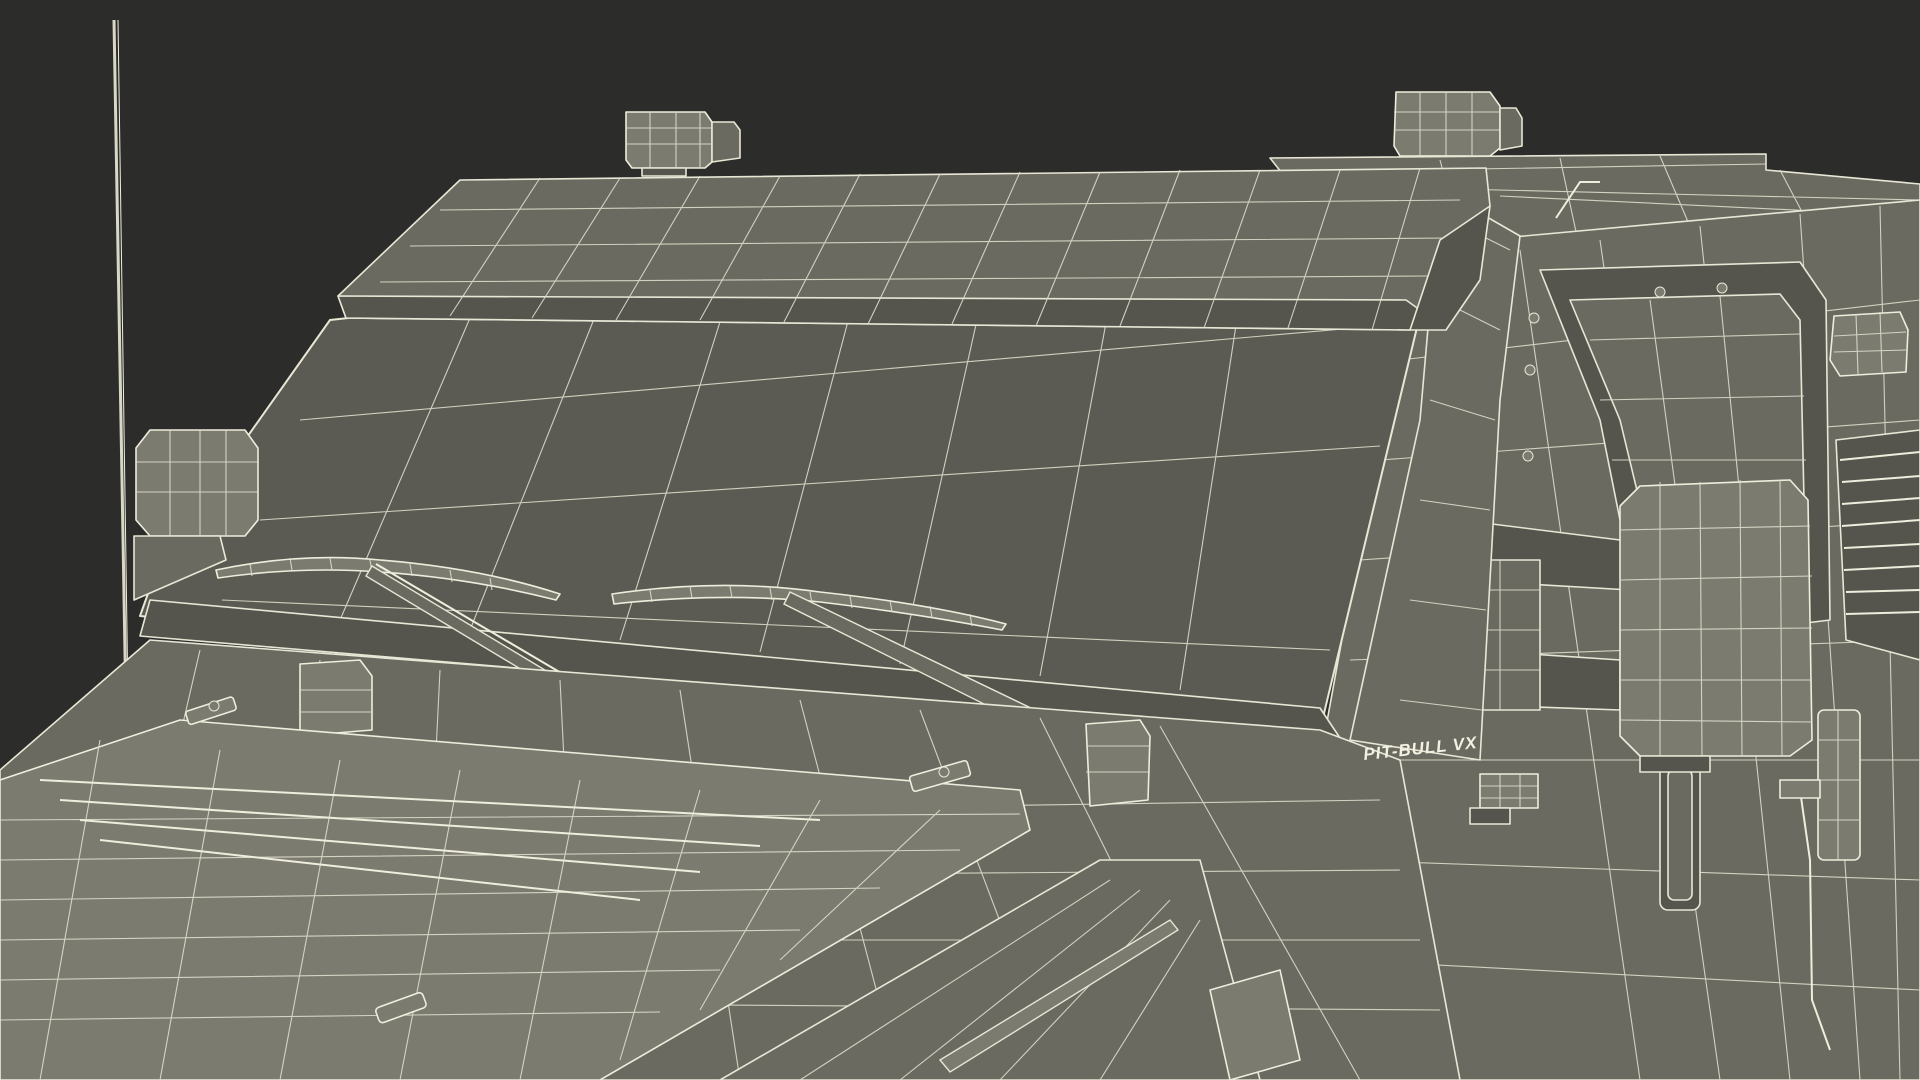  I want to click on side-vent, so click(1877, 545).